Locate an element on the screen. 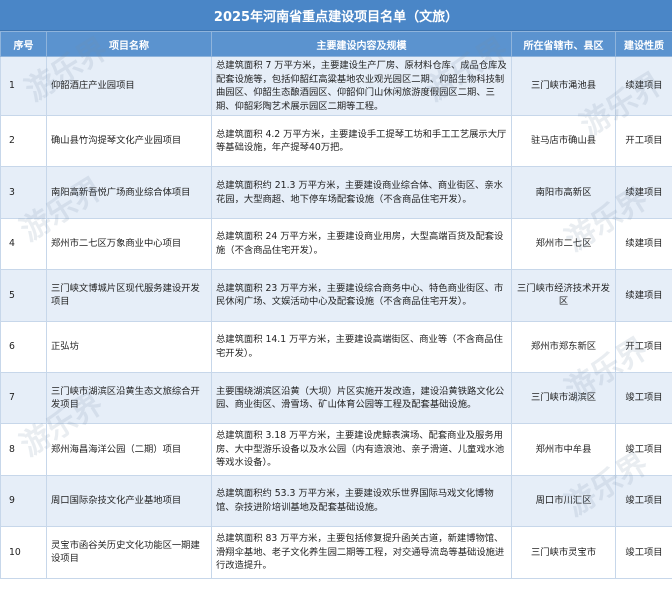 The height and width of the screenshot is (607, 672). cell-region: 三门峡市灵宝市 is located at coordinates (563, 552).